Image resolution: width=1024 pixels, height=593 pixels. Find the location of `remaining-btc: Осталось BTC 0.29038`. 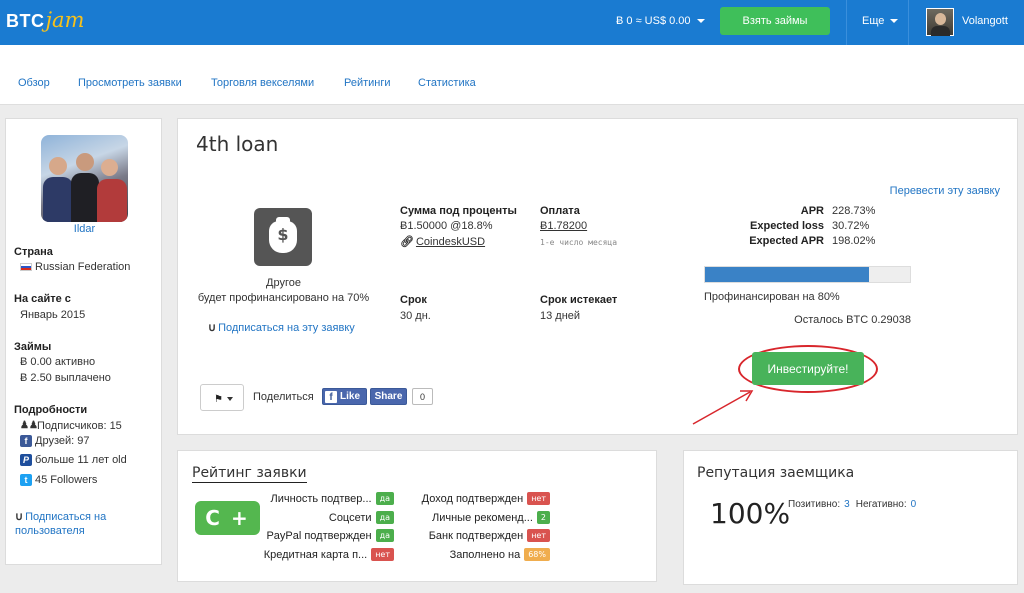

remaining-btc: Осталось BTC 0.29038 is located at coordinates (852, 320).